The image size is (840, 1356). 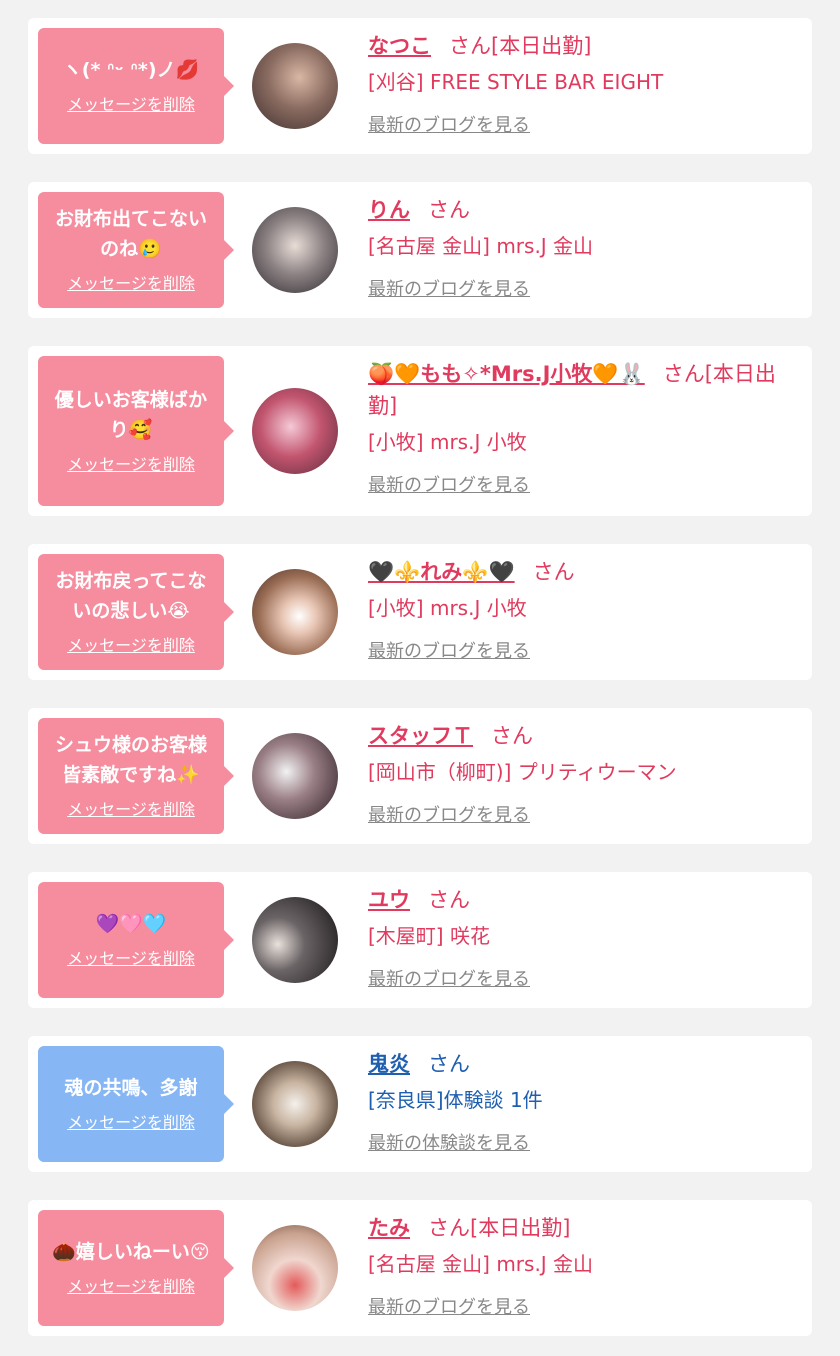 What do you see at coordinates (585, 937) in the screenshot?
I see `user-info: ユウ さん [木屋町] 咲花 最新のブログを見る` at bounding box center [585, 937].